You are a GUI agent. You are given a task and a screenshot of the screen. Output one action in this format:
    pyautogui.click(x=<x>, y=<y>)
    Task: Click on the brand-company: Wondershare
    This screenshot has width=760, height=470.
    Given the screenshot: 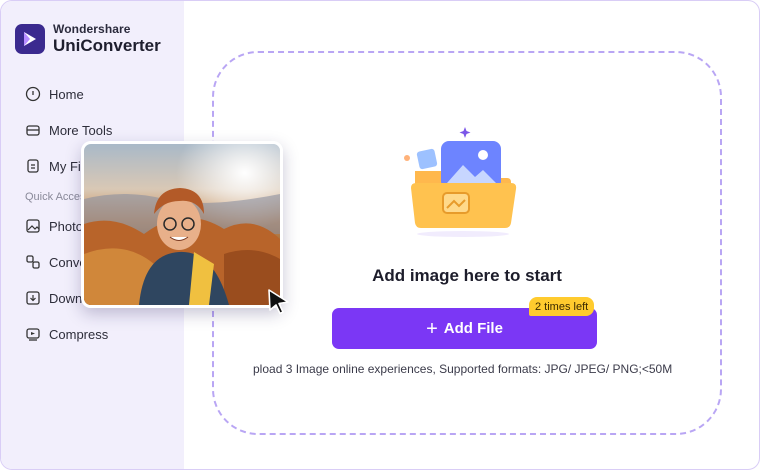 What is the action you would take?
    pyautogui.click(x=92, y=29)
    